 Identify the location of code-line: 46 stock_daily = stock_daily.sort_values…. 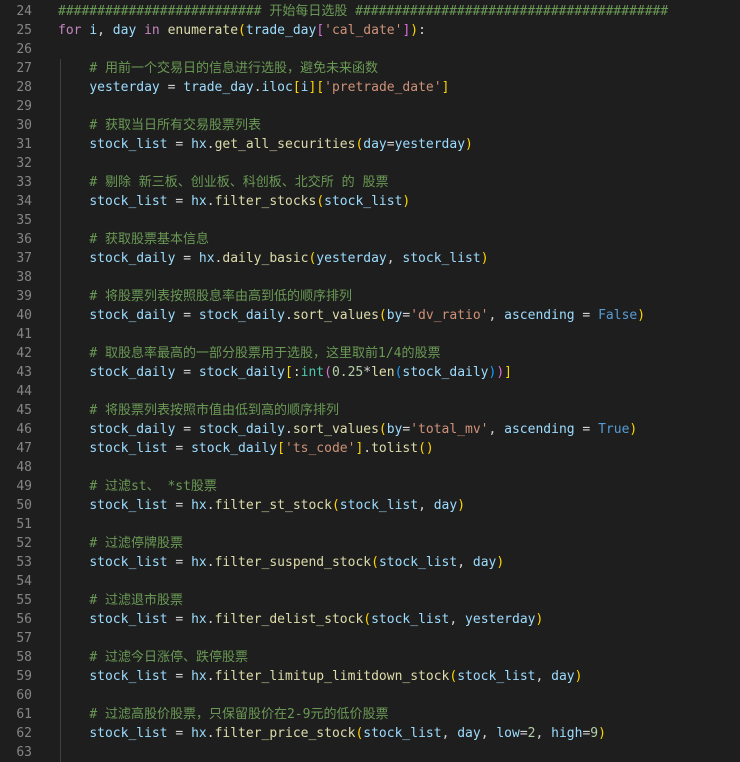
(370, 429).